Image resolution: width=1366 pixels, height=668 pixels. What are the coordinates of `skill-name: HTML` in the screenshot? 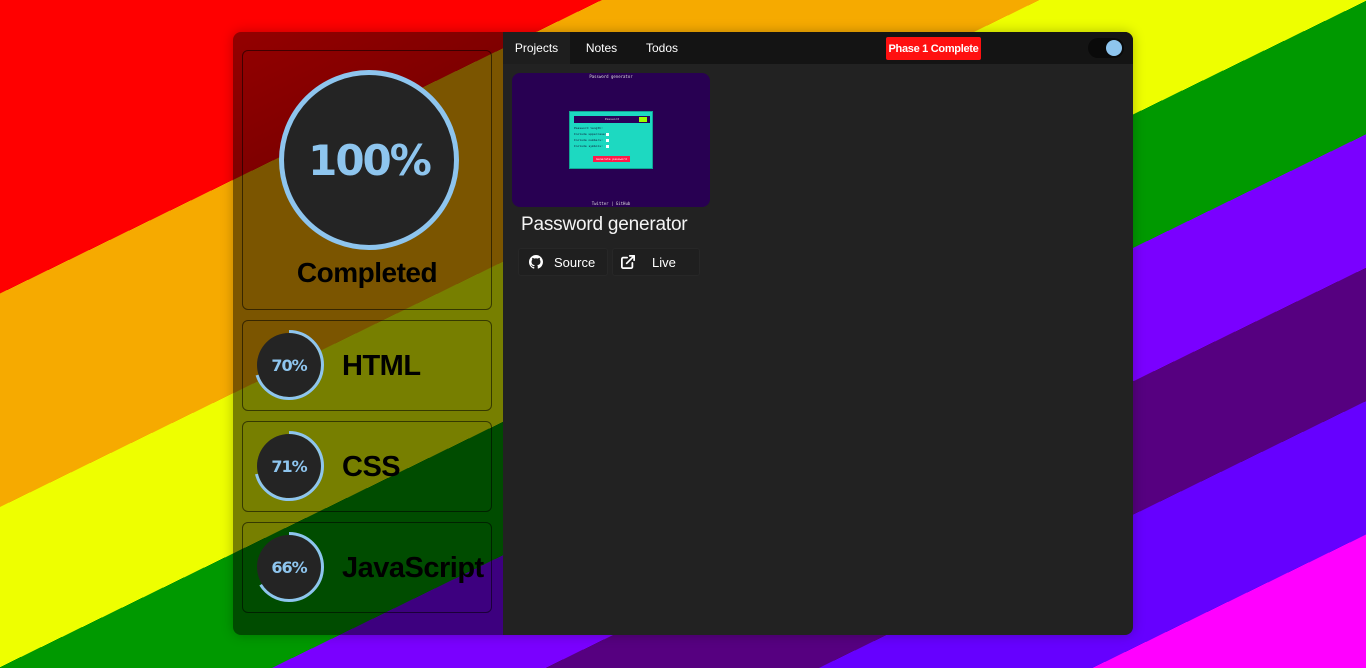 It's located at (381, 366).